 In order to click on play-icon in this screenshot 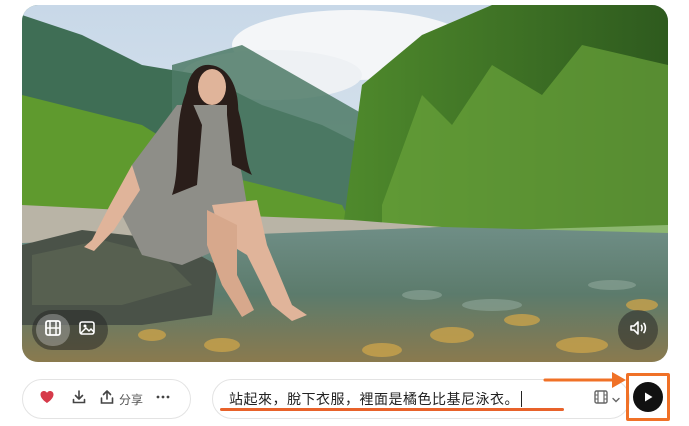, I will do `click(648, 397)`.